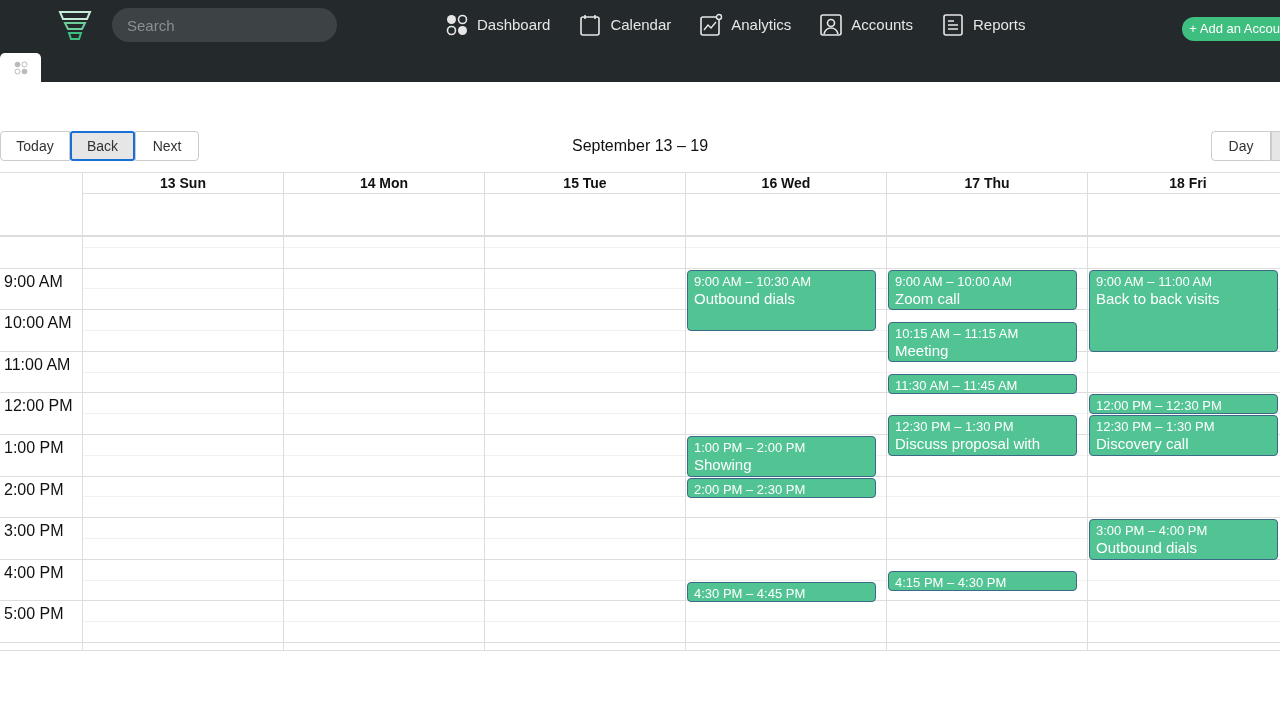 The height and width of the screenshot is (720, 1280). What do you see at coordinates (831, 25) in the screenshot?
I see `person-icon` at bounding box center [831, 25].